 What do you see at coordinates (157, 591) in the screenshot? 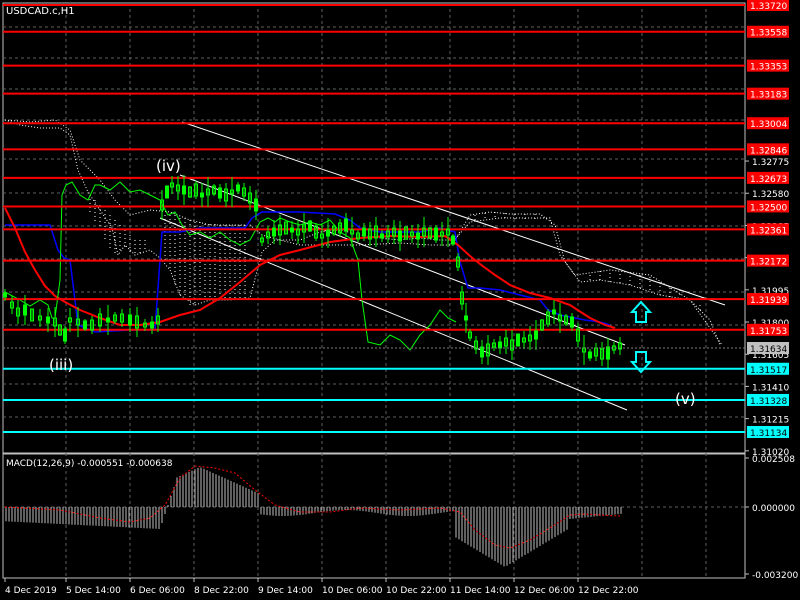
I see `time-tick-label: 6 Dec 06:00` at bounding box center [157, 591].